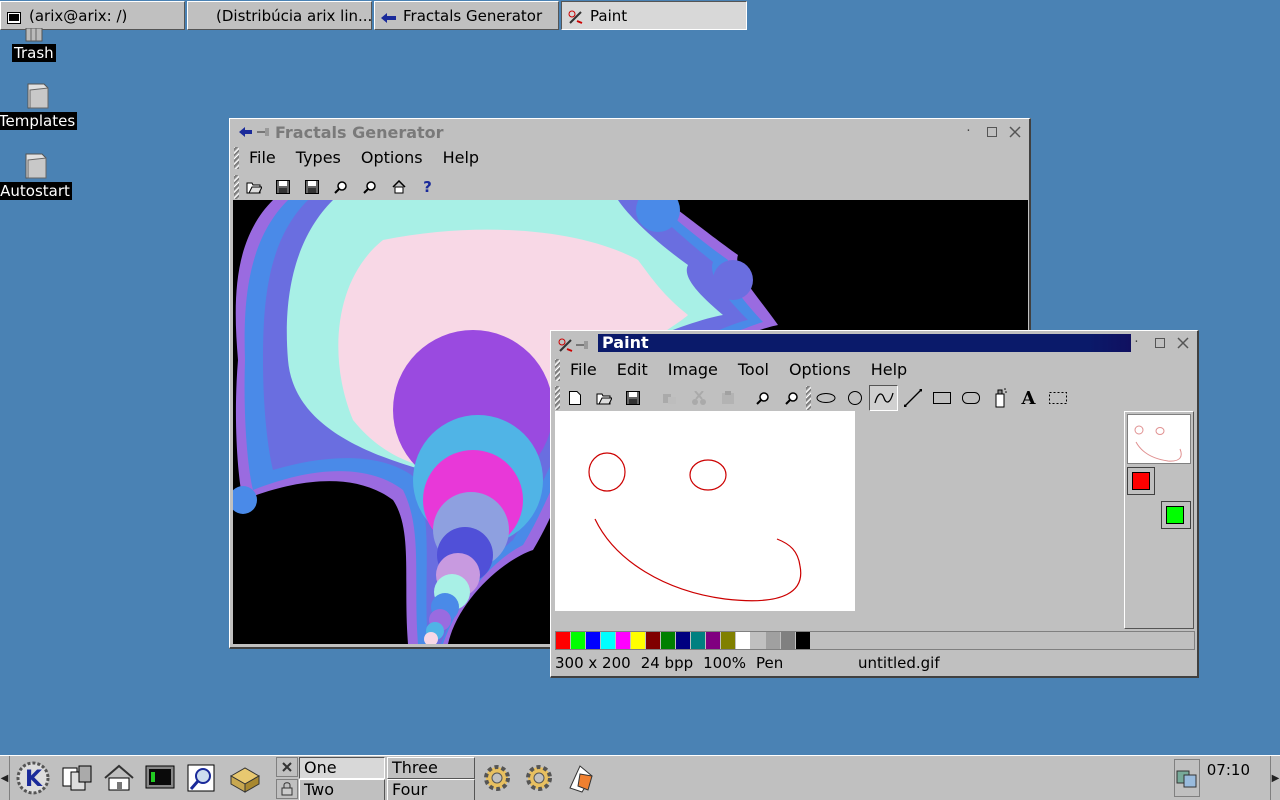  Describe the element at coordinates (654, 15) in the screenshot. I see `task-paint: Paint` at that location.